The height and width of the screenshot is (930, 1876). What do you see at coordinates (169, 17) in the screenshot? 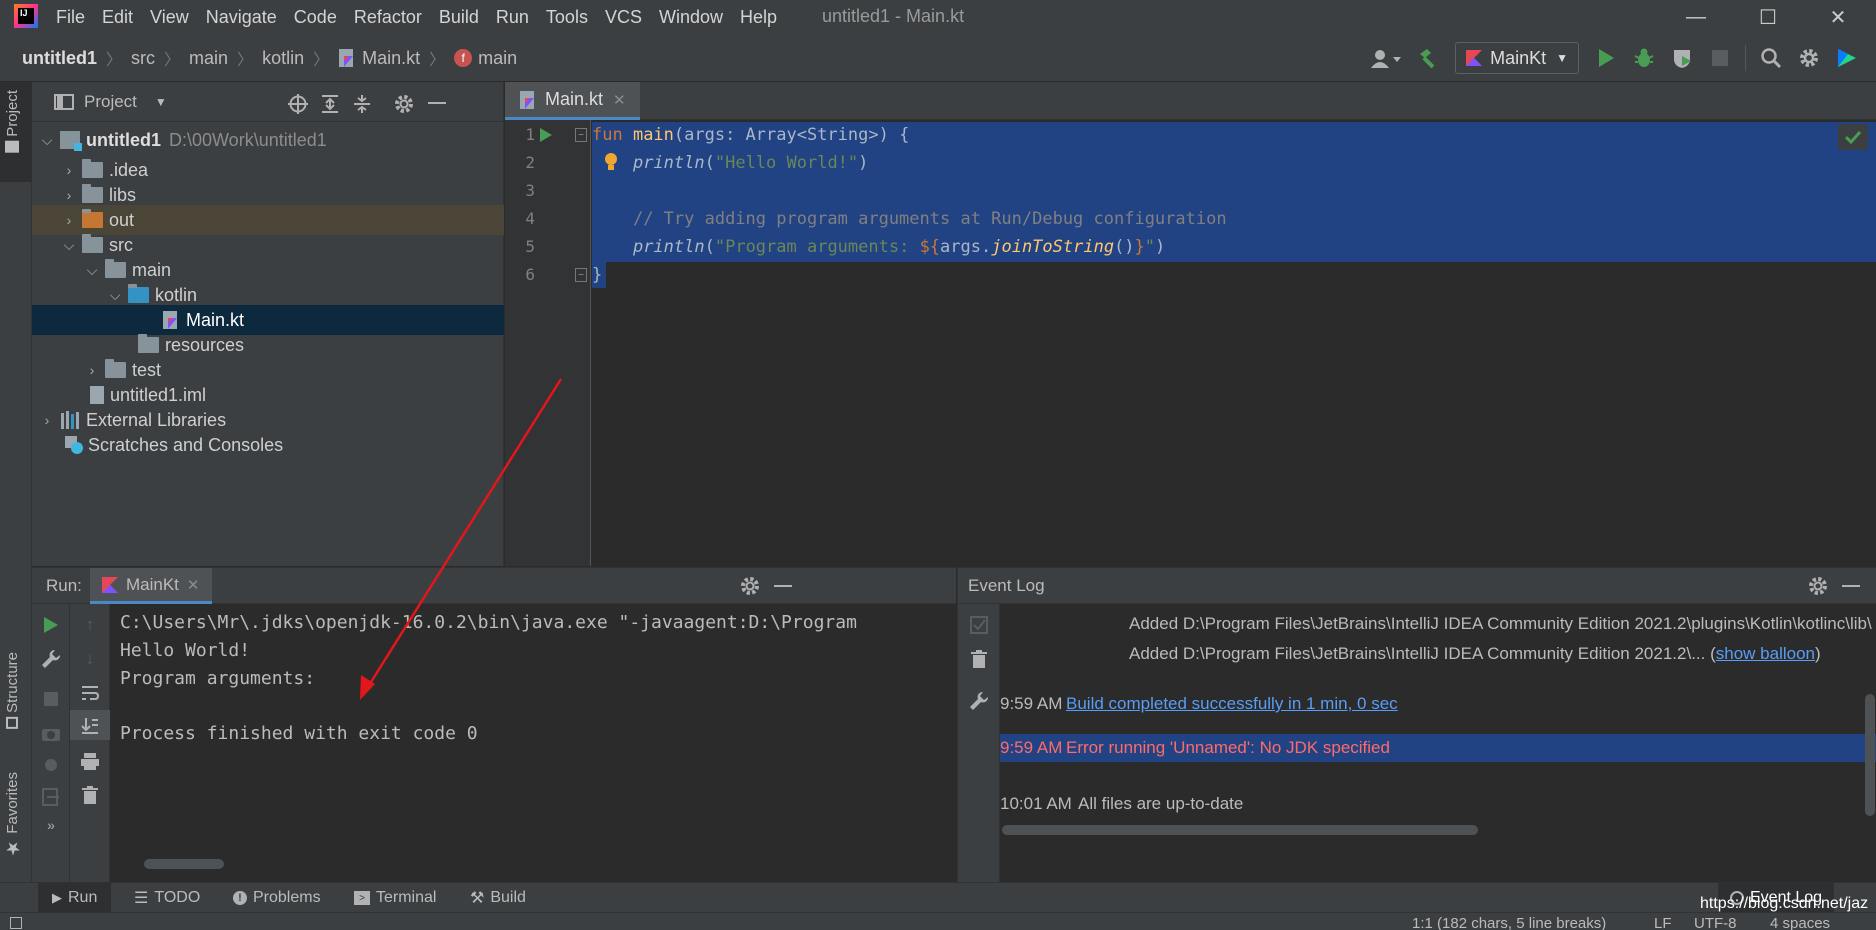
I see `menu-view: View` at bounding box center [169, 17].